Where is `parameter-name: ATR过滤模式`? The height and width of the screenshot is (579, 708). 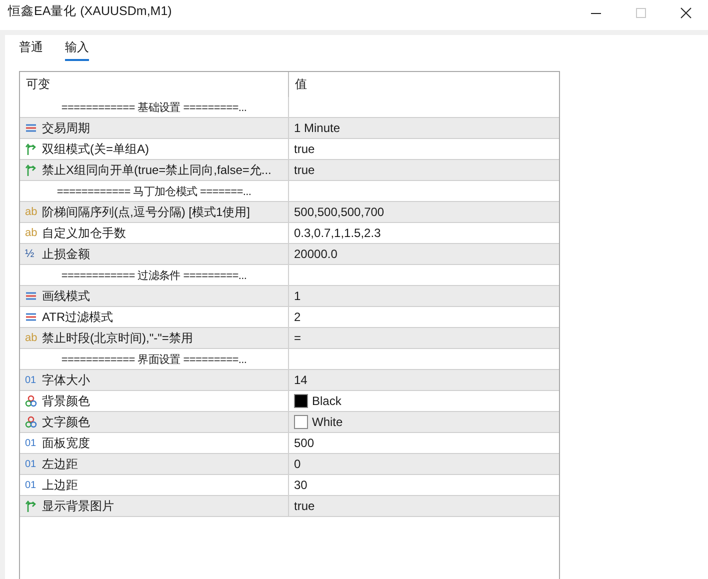
parameter-name: ATR过滤模式 is located at coordinates (78, 317).